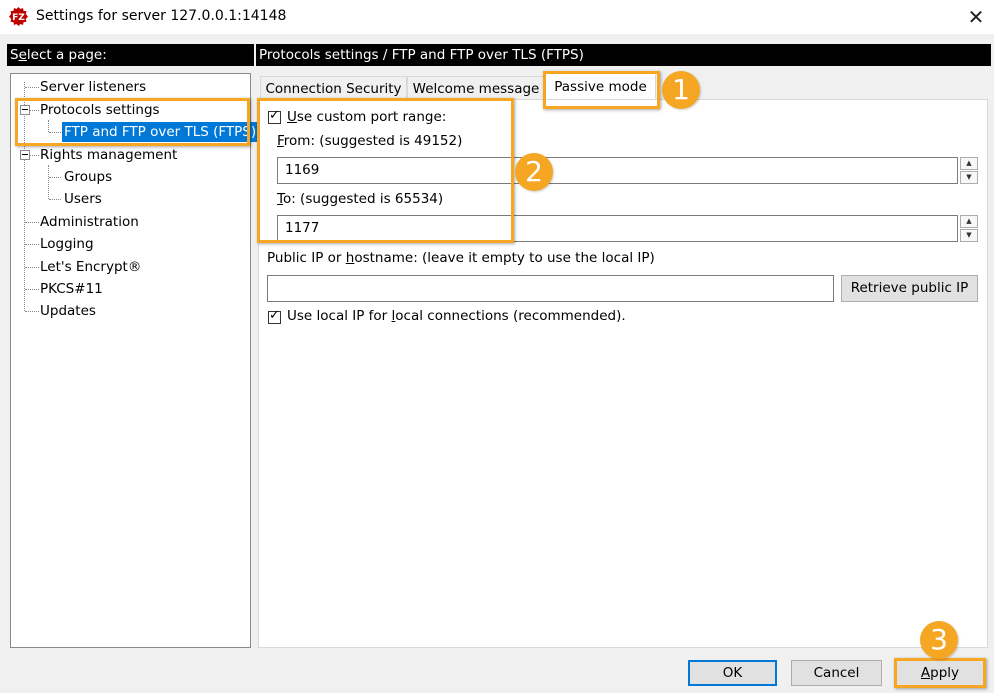  I want to click on highlight-tree-protocols, so click(132, 122).